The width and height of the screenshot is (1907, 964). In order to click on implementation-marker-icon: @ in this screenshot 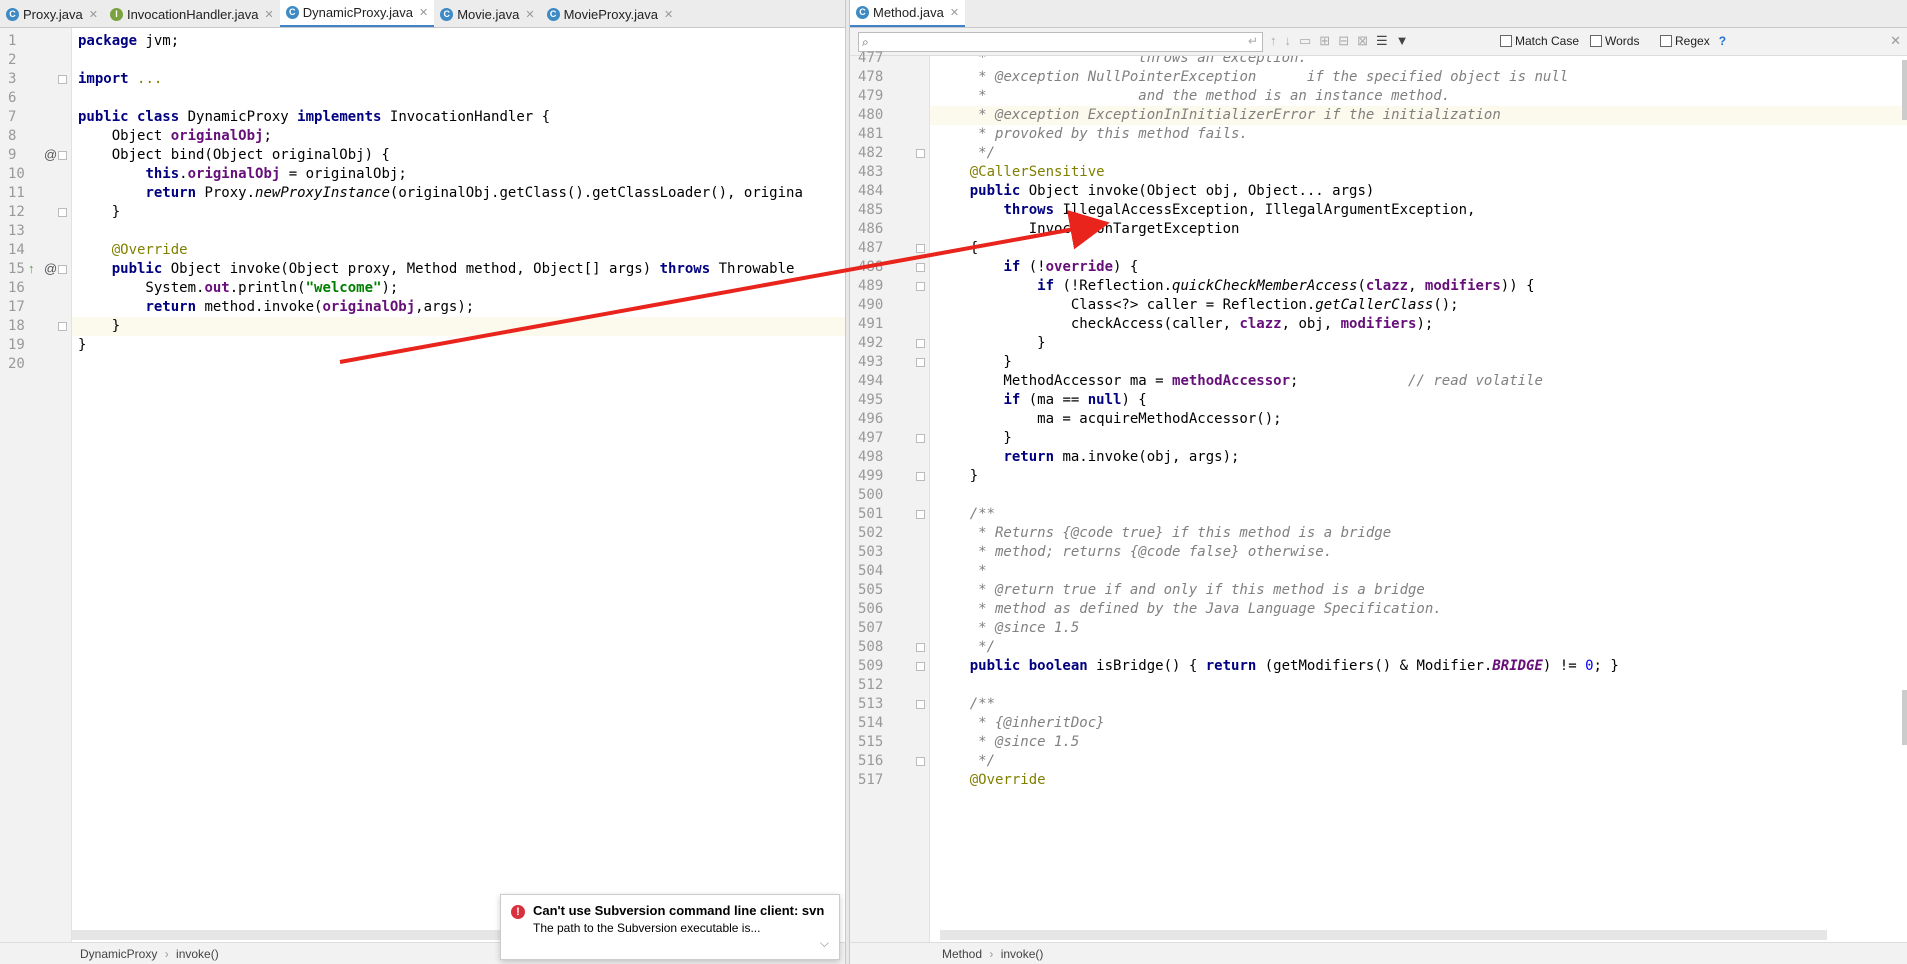, I will do `click(50, 268)`.